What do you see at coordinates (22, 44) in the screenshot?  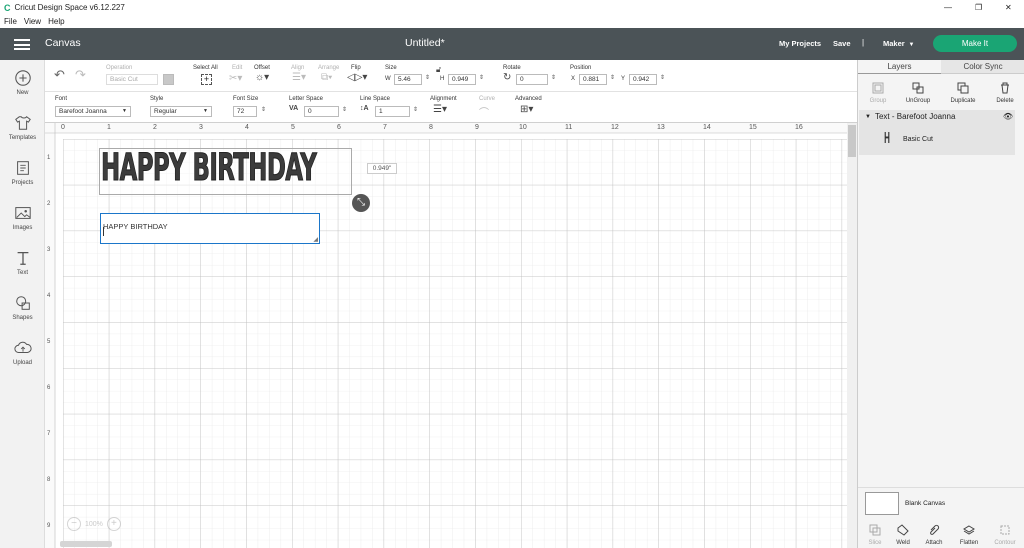 I see `hamburger-menu-icon` at bounding box center [22, 44].